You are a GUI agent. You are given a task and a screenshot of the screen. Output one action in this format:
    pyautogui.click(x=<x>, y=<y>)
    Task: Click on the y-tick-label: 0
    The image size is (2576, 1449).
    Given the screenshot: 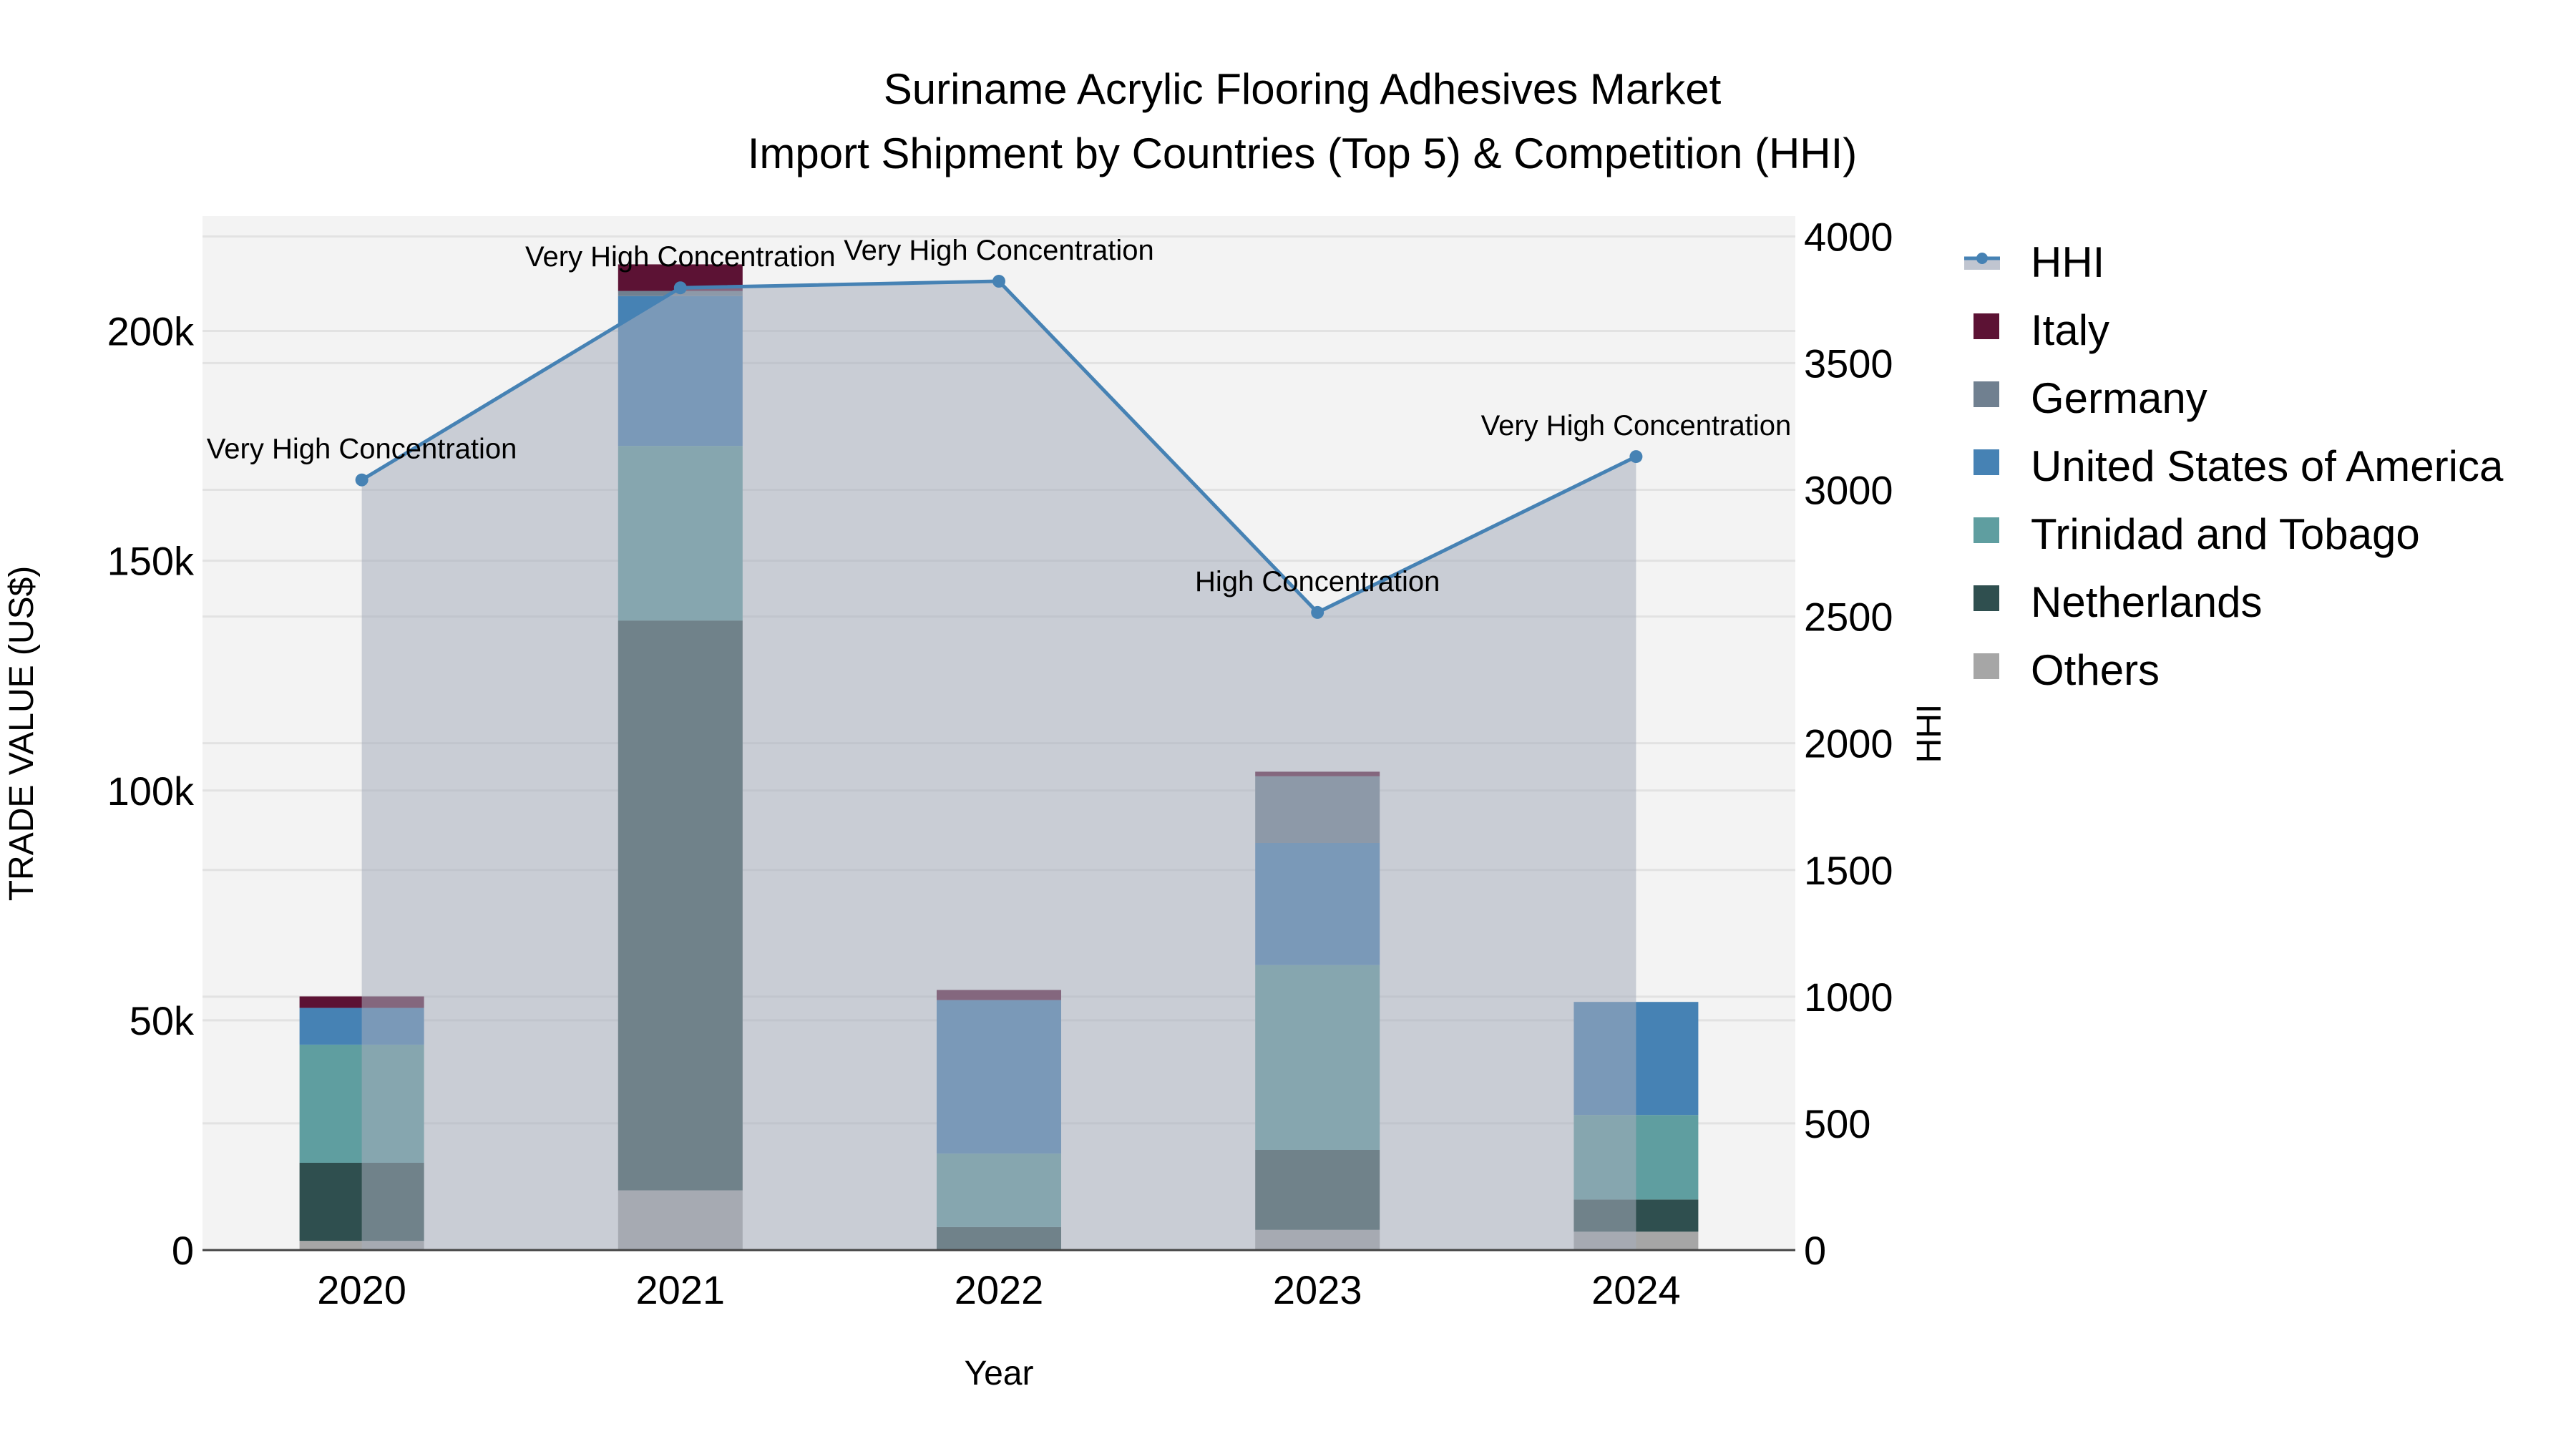 What is the action you would take?
    pyautogui.click(x=183, y=1250)
    